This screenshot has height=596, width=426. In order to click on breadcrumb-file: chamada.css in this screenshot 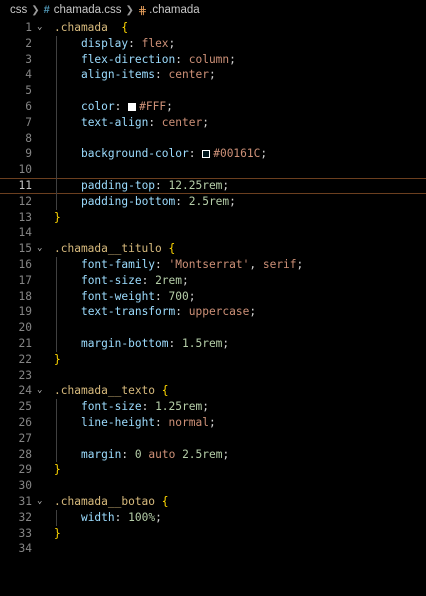, I will do `click(88, 10)`.